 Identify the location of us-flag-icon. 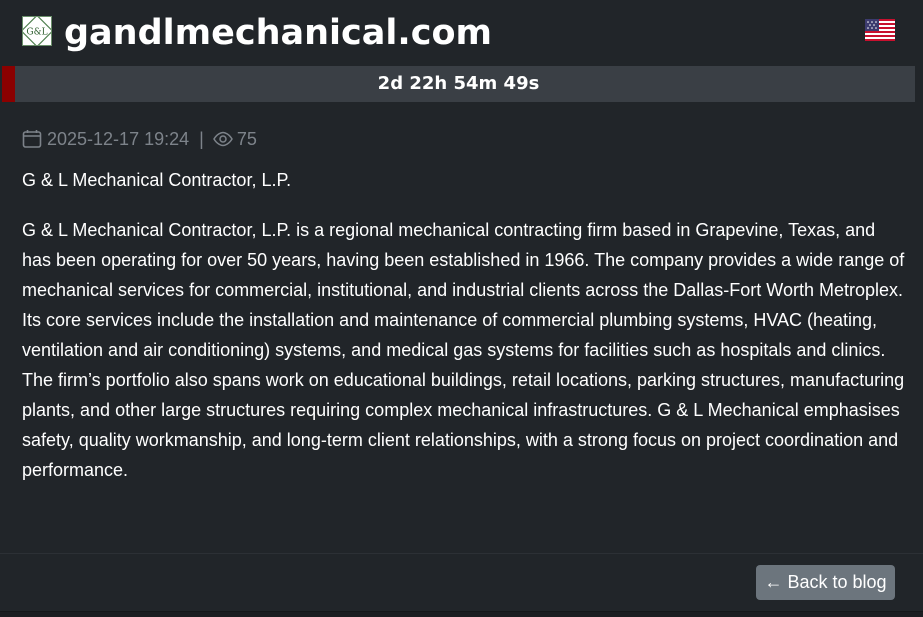
(880, 30).